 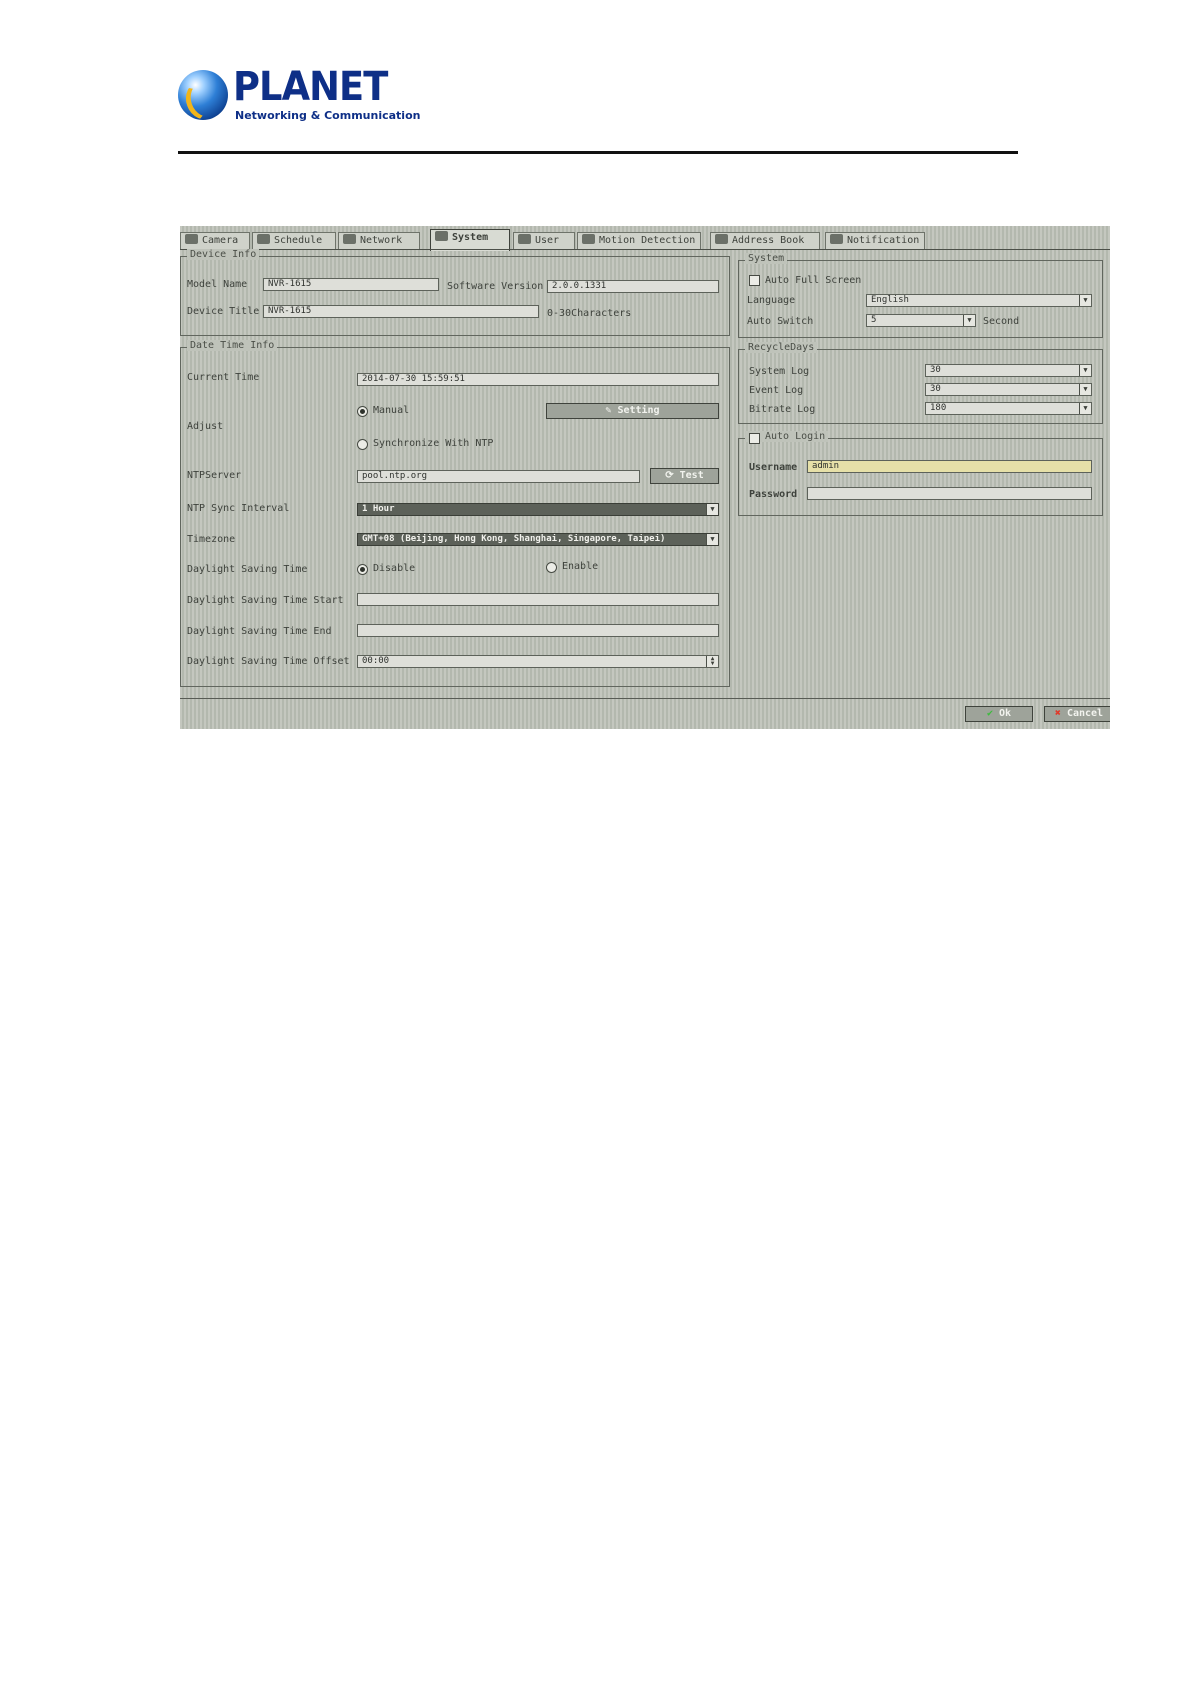 What do you see at coordinates (294, 240) in the screenshot?
I see `tab-schedule: Schedule` at bounding box center [294, 240].